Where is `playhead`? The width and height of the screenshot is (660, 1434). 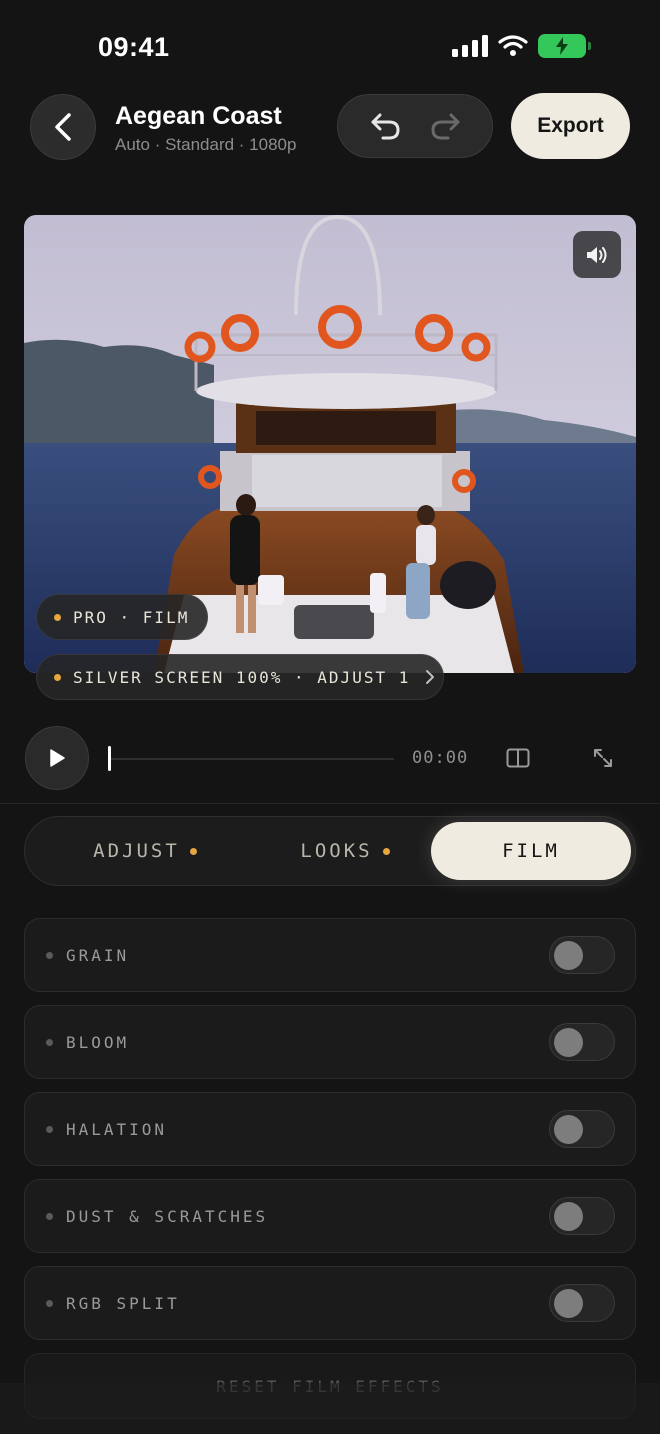 playhead is located at coordinates (109, 758).